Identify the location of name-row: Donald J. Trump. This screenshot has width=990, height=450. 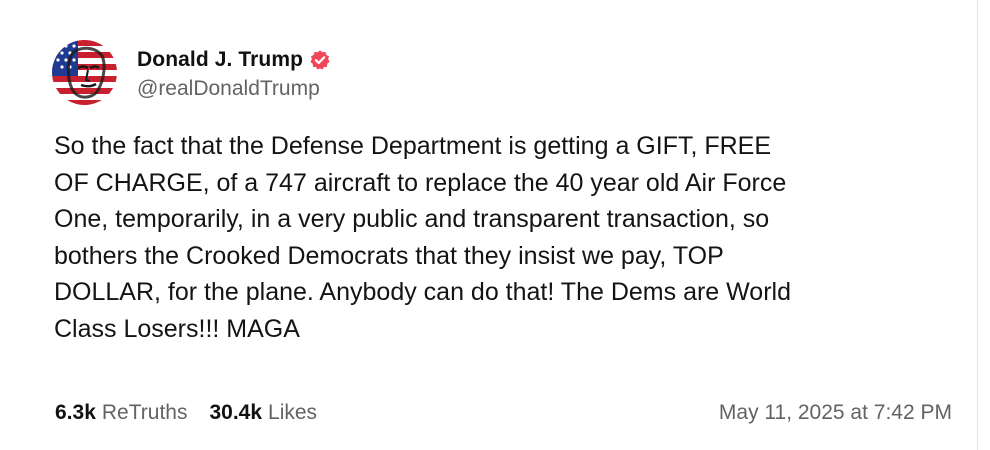
(234, 60).